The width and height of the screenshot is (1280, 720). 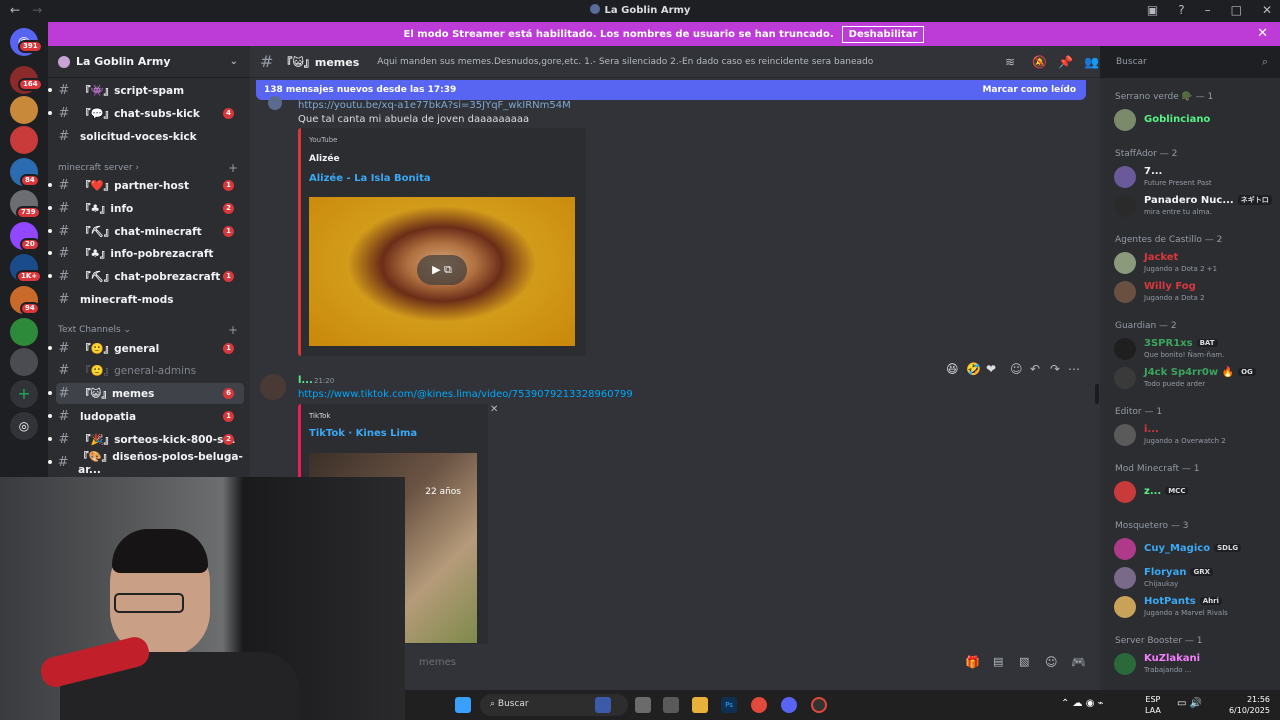 I want to click on gif-icon: ▤, so click(x=998, y=661).